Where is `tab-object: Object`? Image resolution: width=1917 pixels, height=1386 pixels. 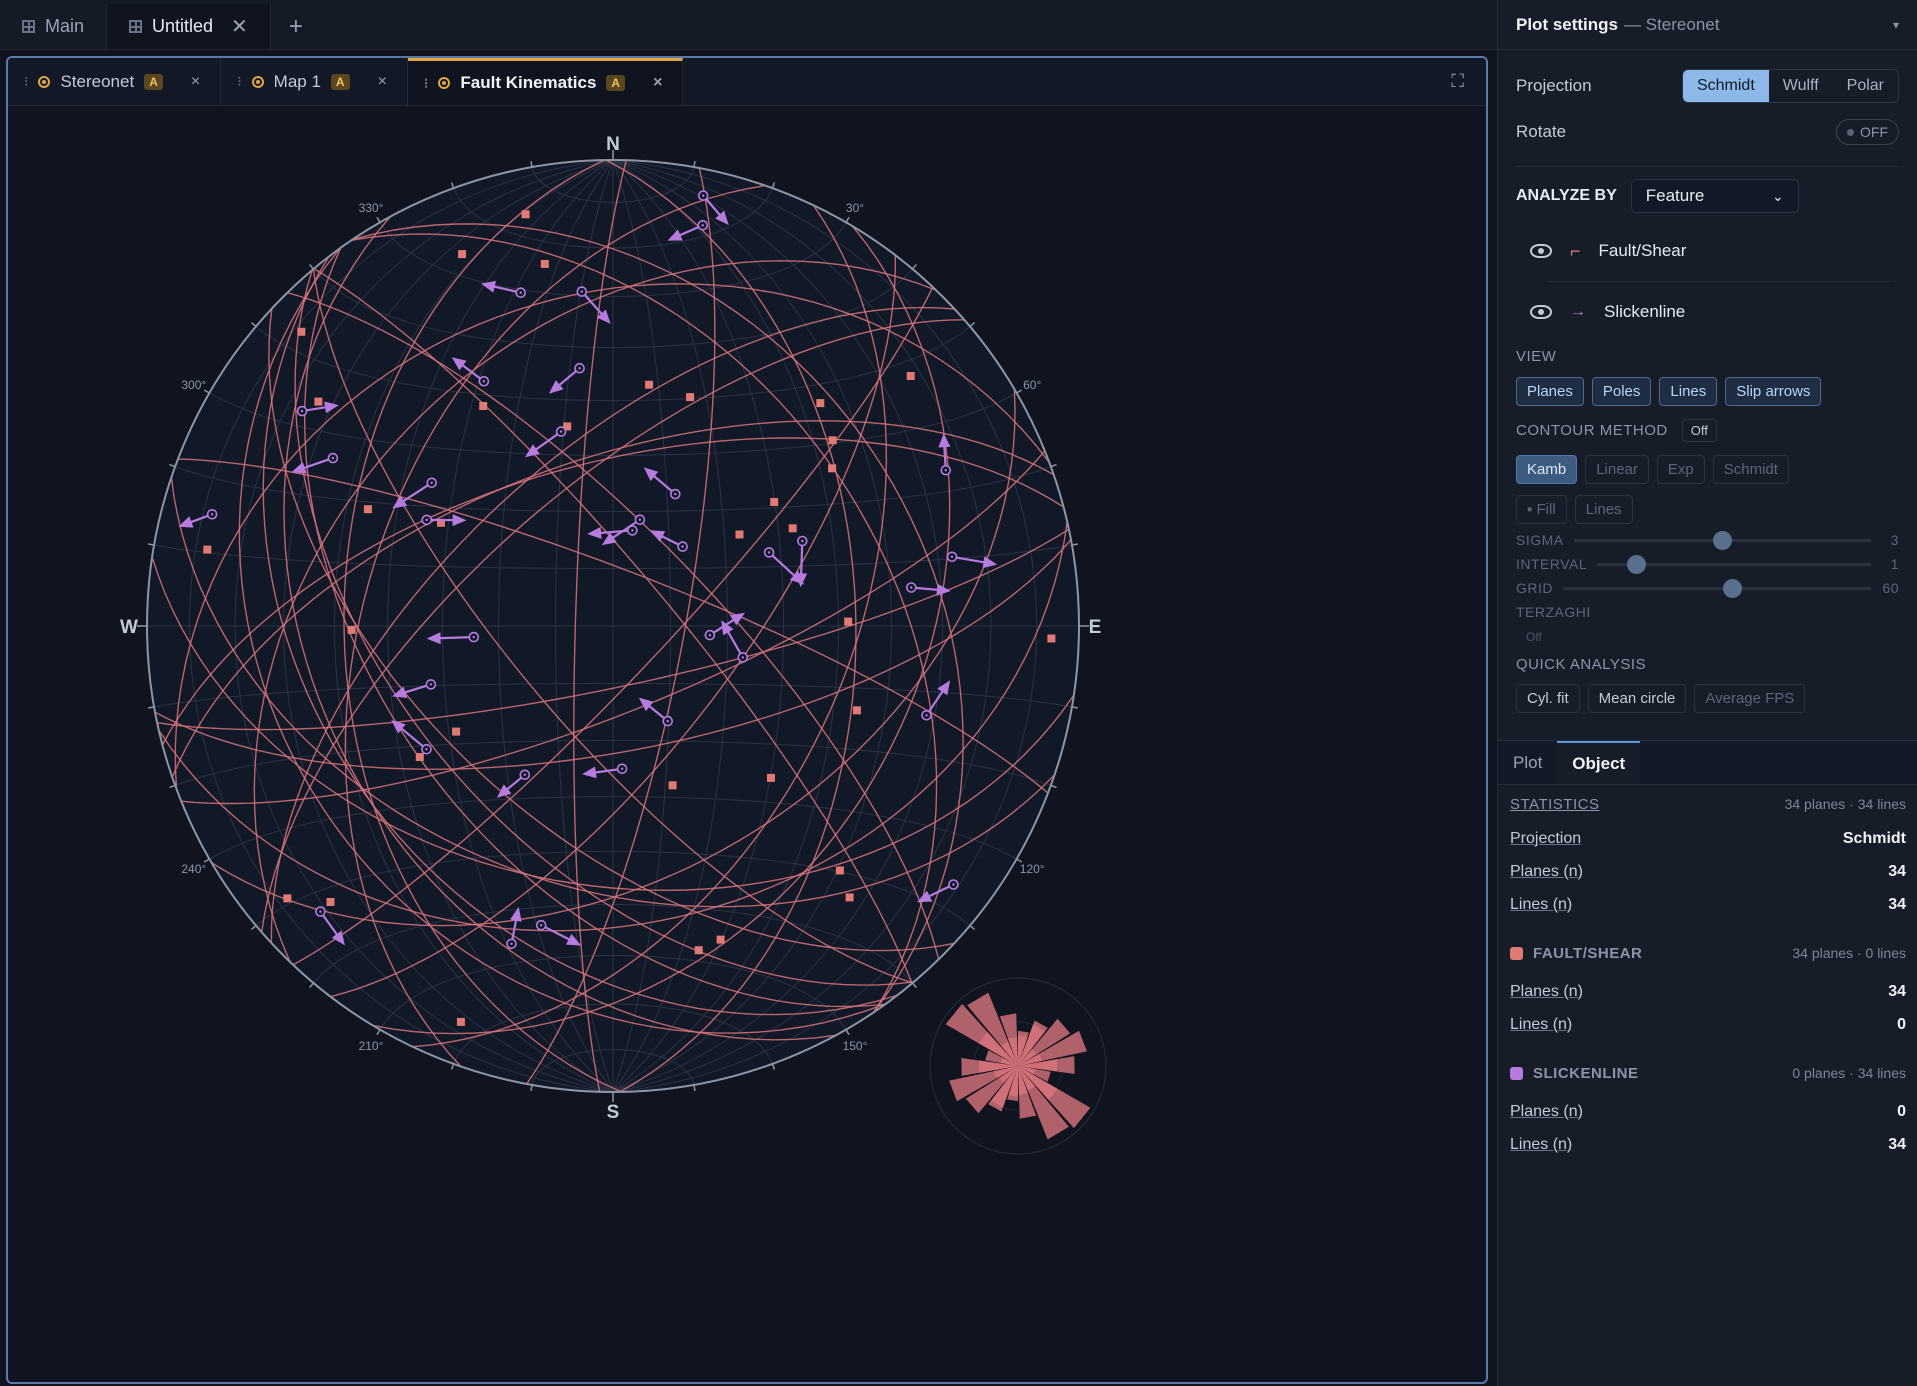
tab-object: Object is located at coordinates (1599, 762).